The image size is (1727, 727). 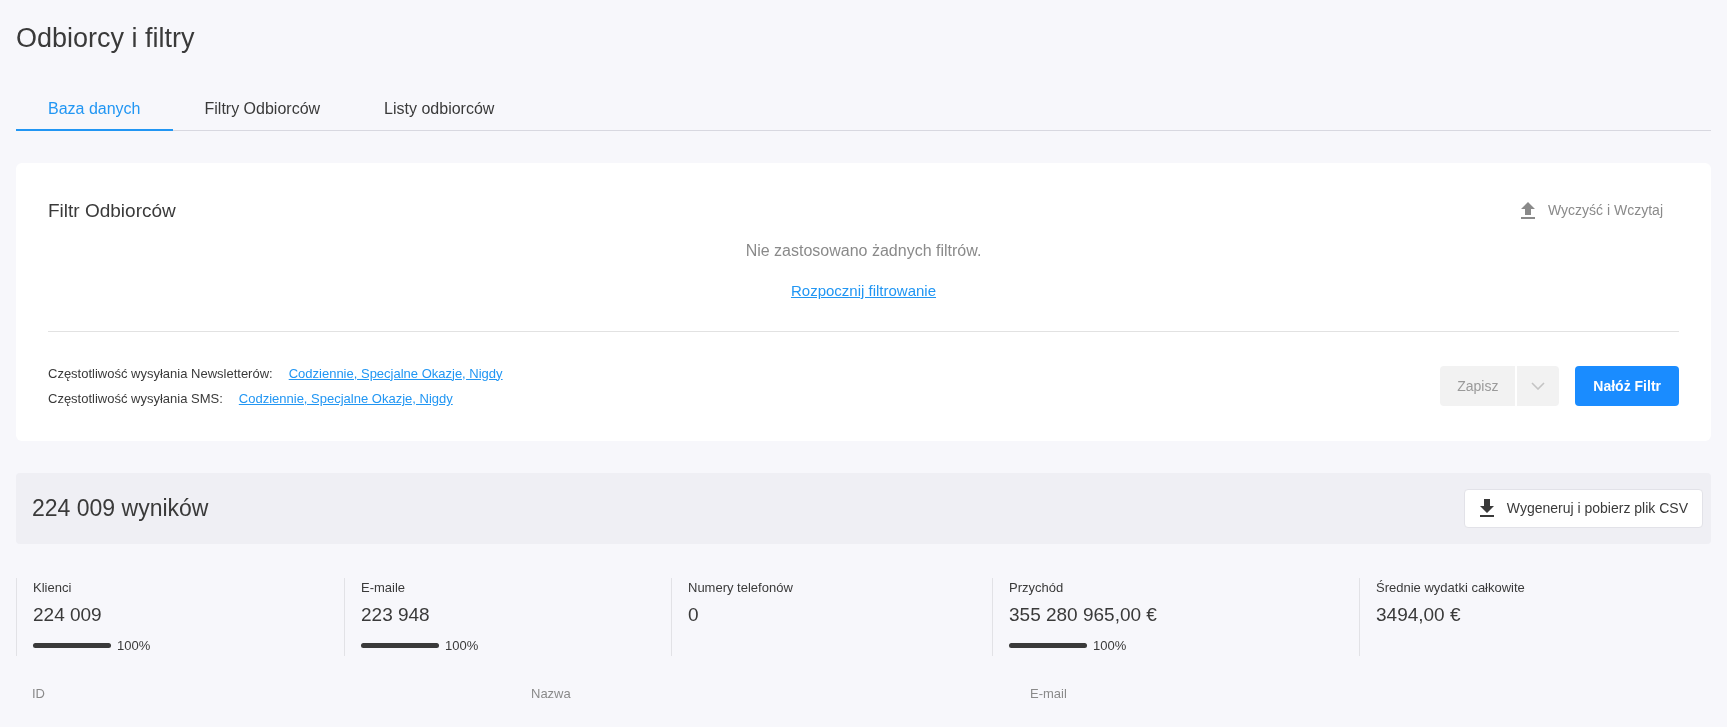 What do you see at coordinates (1419, 615) in the screenshot?
I see `stat-value: 3494,00 €` at bounding box center [1419, 615].